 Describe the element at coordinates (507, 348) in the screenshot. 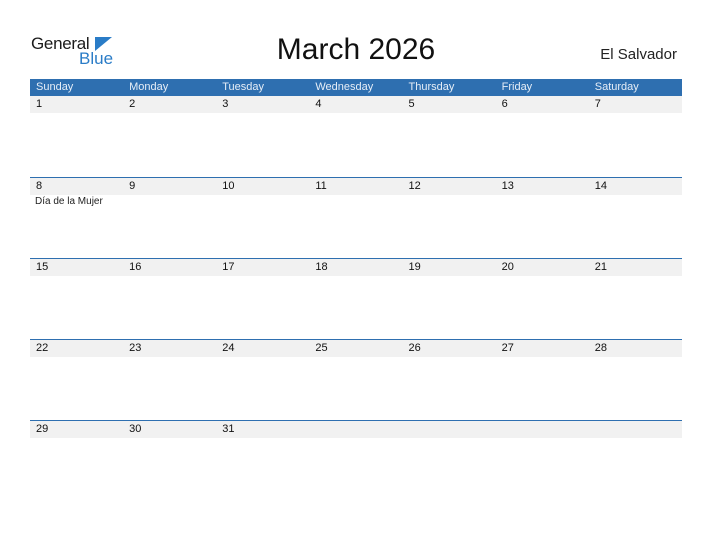

I see `day-number: 27` at that location.